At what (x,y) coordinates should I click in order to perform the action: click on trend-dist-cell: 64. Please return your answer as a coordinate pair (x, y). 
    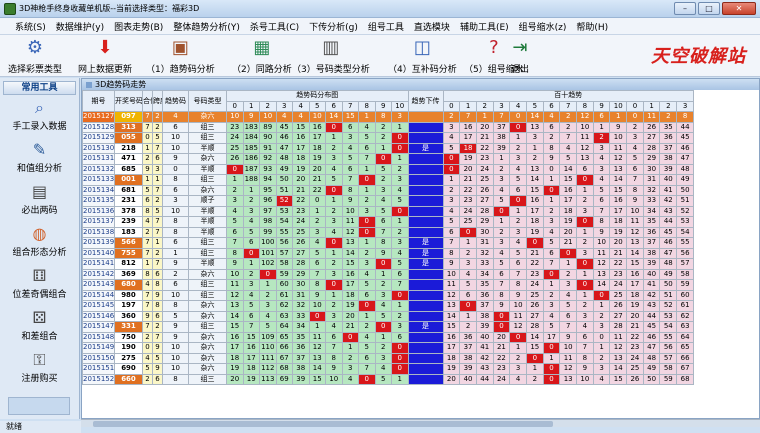
    Looking at the image, I should click on (284, 327).